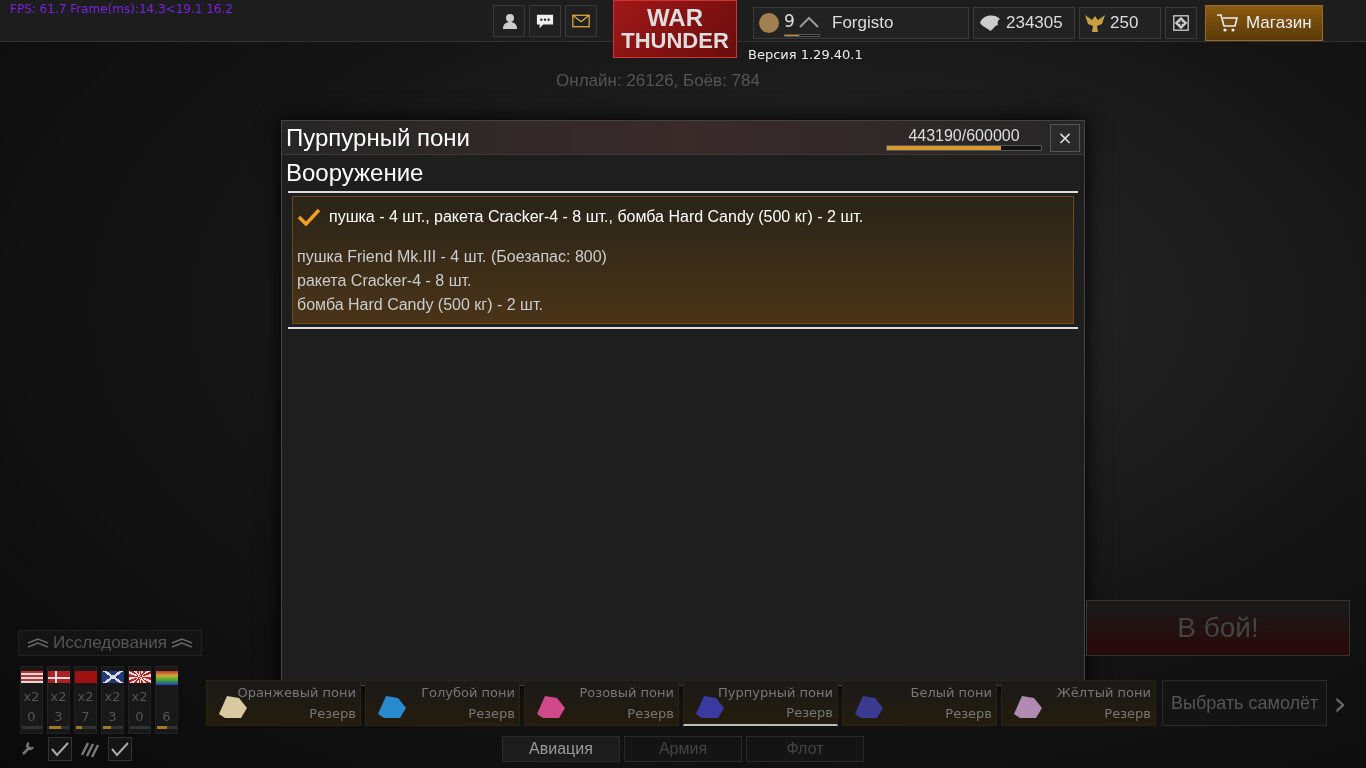 Image resolution: width=1366 pixels, height=768 pixels. I want to click on chevron-icon, so click(808, 21).